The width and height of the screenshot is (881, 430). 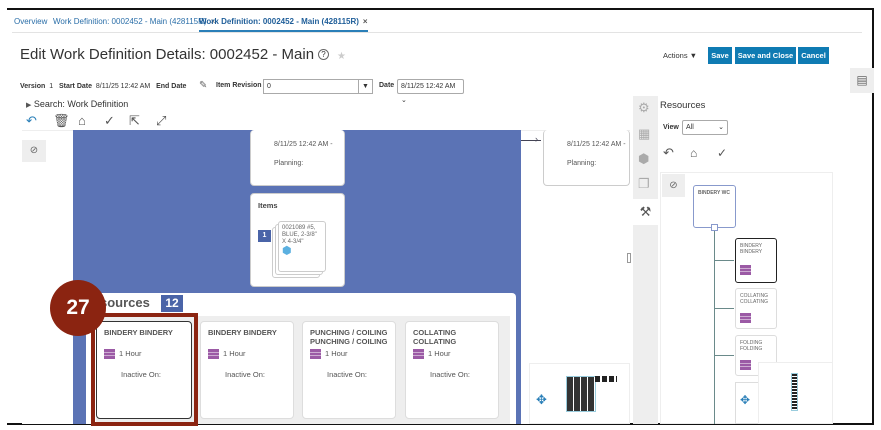 What do you see at coordinates (51, 86) in the screenshot?
I see `version-value: 1` at bounding box center [51, 86].